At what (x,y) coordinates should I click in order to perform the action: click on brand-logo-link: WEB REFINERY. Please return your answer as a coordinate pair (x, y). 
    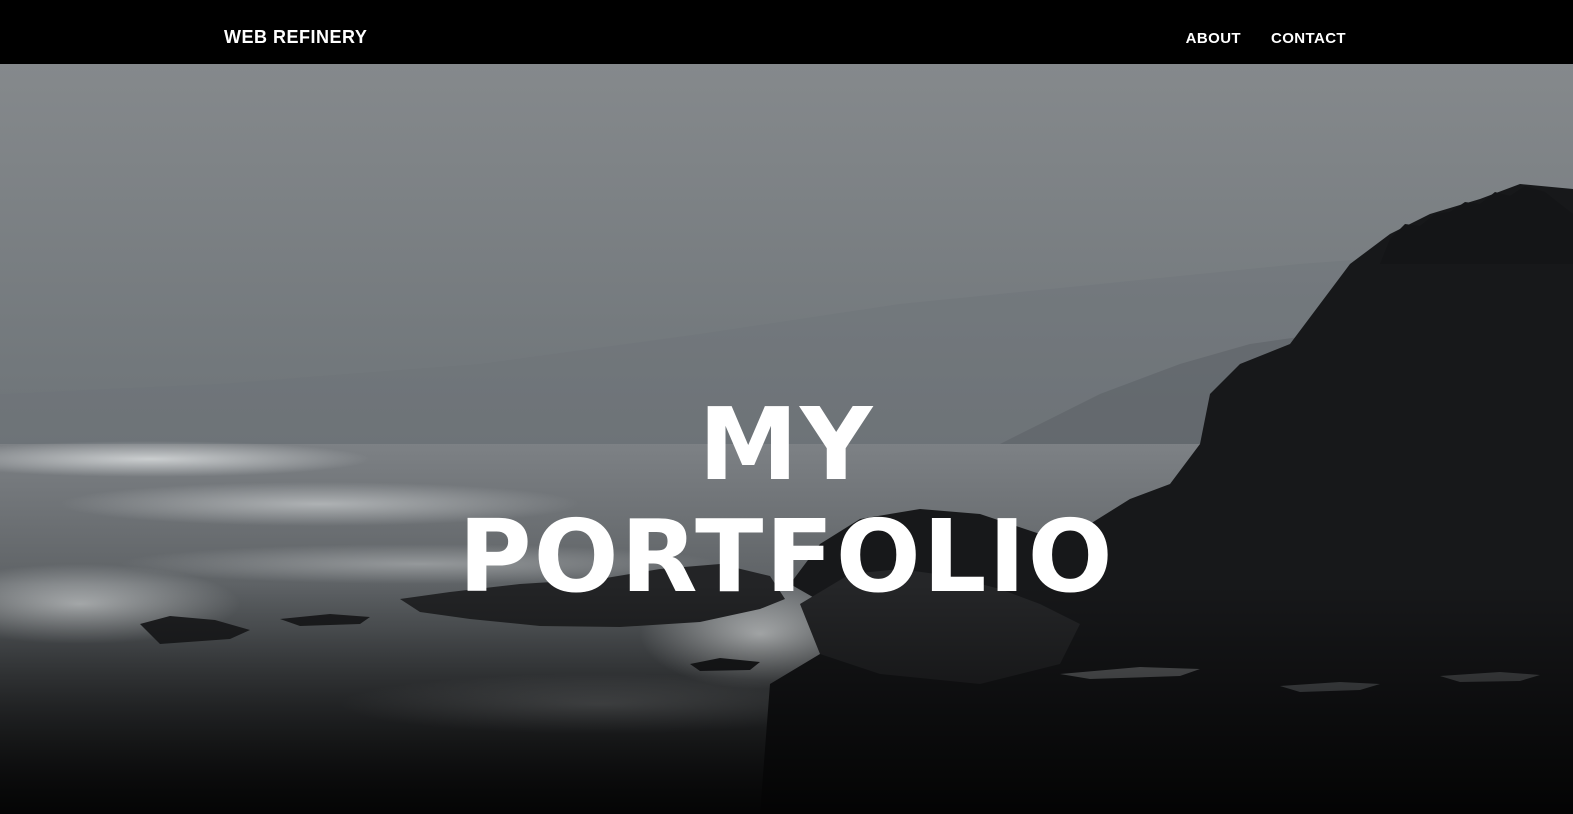
    Looking at the image, I should click on (295, 37).